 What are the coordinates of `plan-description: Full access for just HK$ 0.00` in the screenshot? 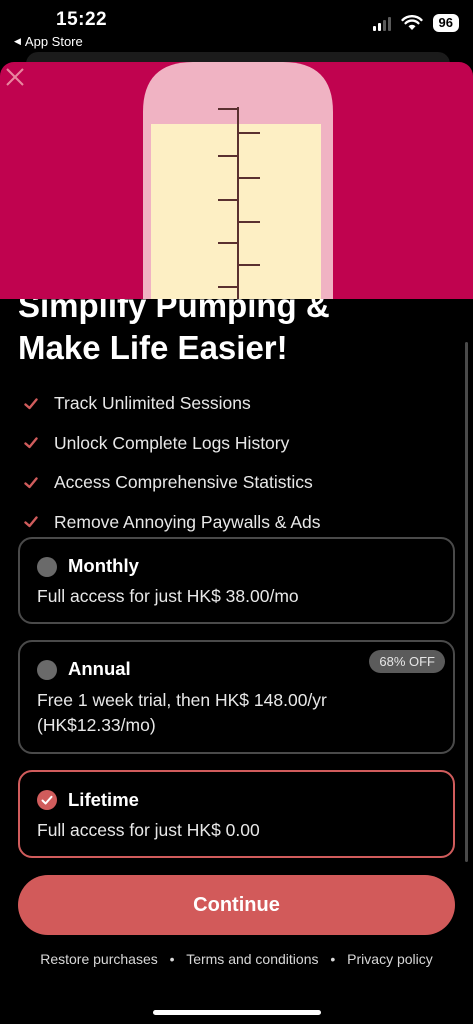 It's located at (148, 830).